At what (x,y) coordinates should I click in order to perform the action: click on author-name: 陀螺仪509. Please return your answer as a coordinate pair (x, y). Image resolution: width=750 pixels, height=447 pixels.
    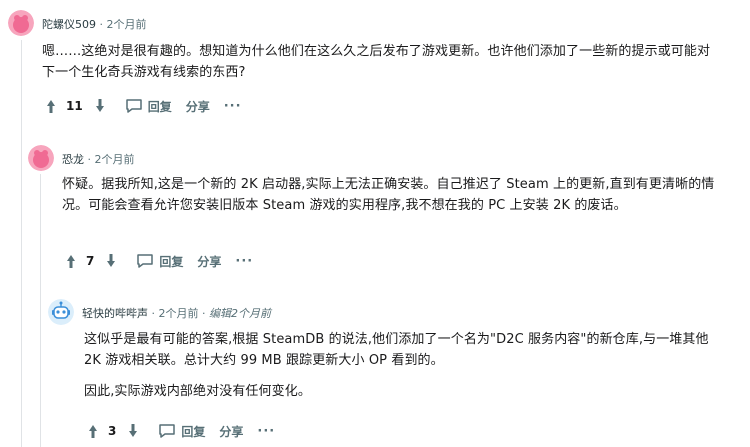
    Looking at the image, I should click on (69, 24).